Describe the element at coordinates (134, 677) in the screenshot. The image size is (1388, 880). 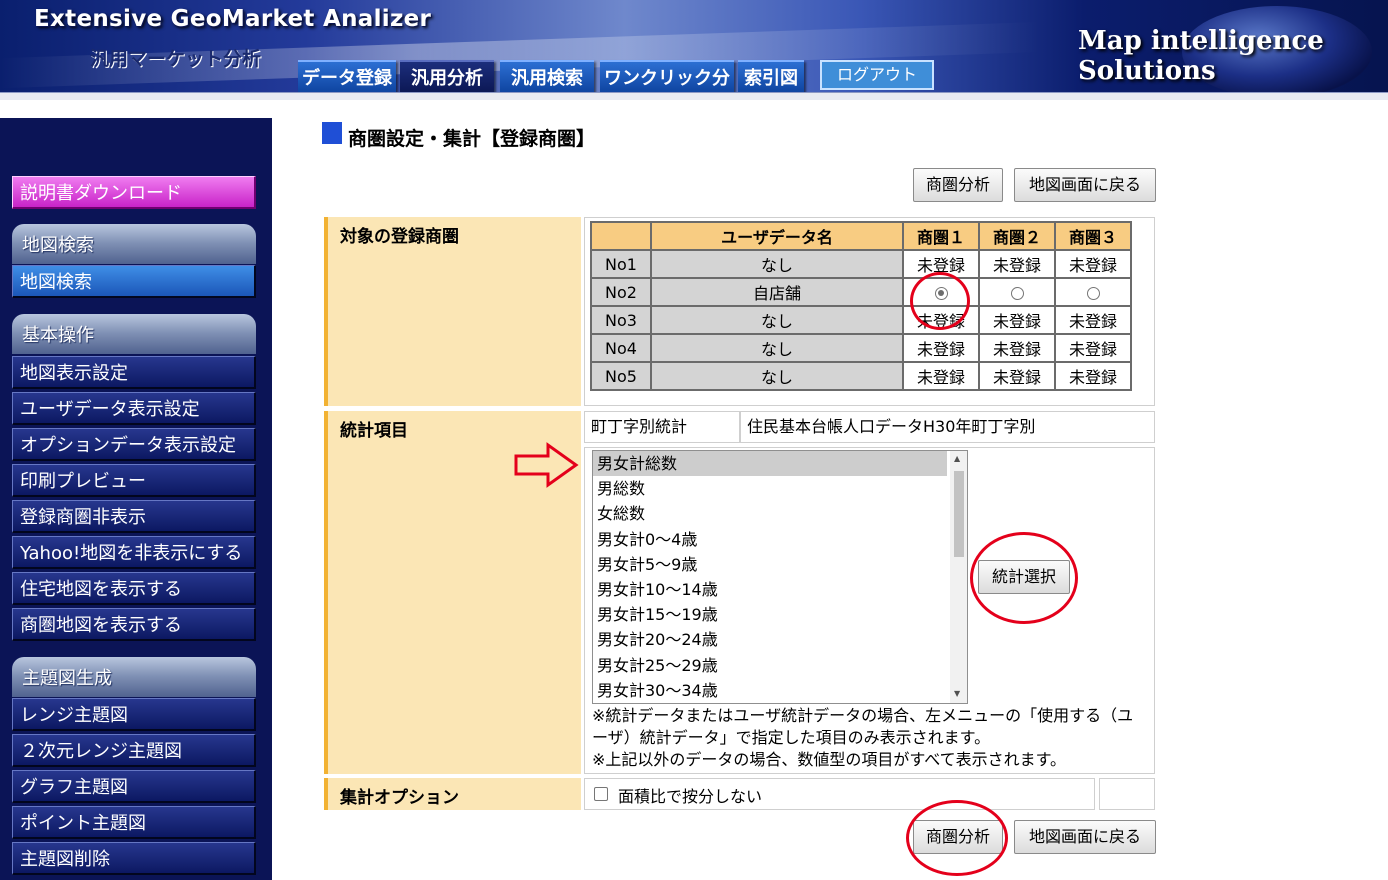
I see `sidebar-section-thematic-maps: 主題図生成` at that location.